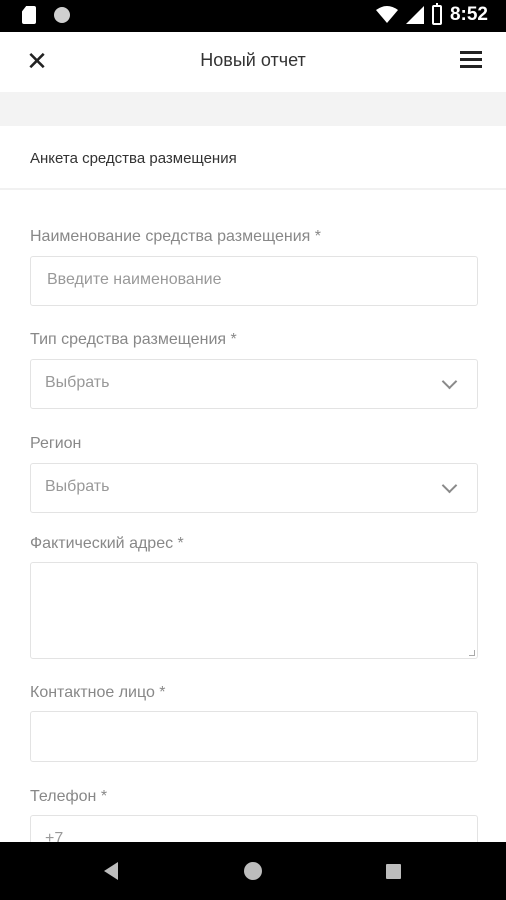 This screenshot has width=506, height=900. I want to click on sim-card-icon, so click(29, 15).